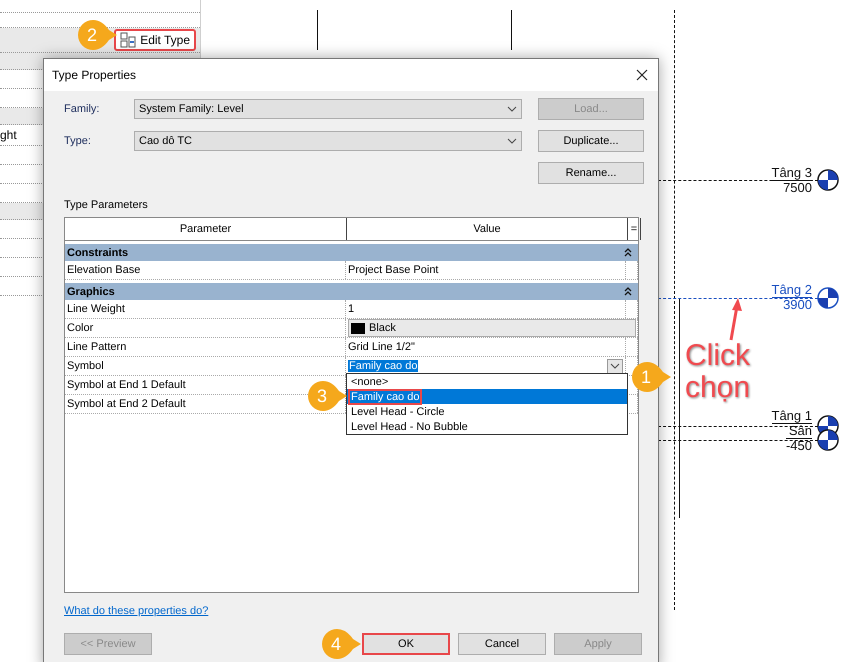 Image resolution: width=868 pixels, height=662 pixels. What do you see at coordinates (82, 109) in the screenshot?
I see `field-label: Family:` at bounding box center [82, 109].